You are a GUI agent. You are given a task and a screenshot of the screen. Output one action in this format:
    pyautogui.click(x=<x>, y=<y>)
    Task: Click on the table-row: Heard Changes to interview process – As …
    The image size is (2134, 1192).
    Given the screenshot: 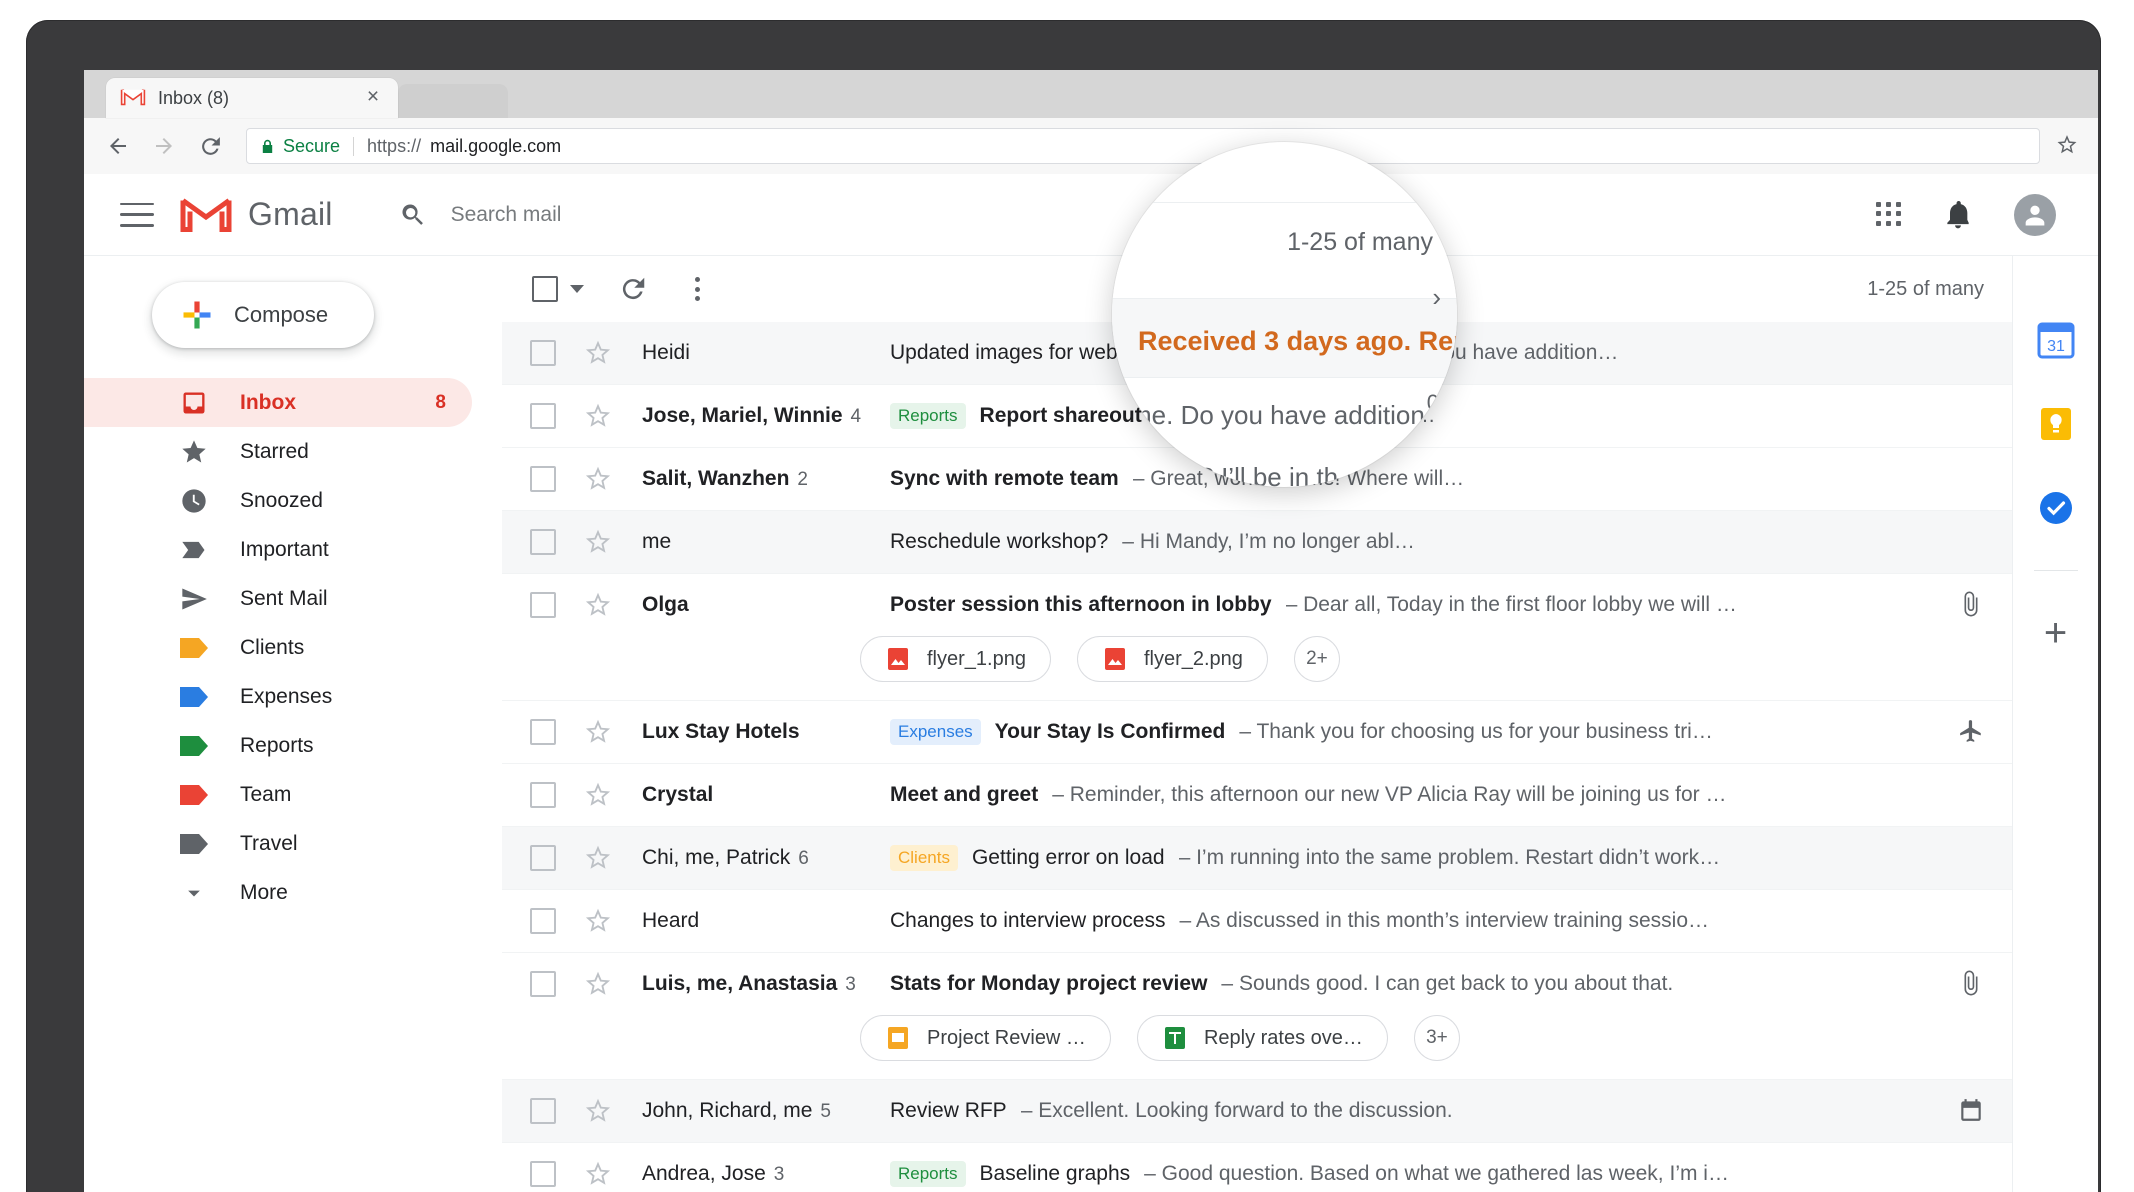 What is the action you would take?
    pyautogui.click(x=1300, y=921)
    